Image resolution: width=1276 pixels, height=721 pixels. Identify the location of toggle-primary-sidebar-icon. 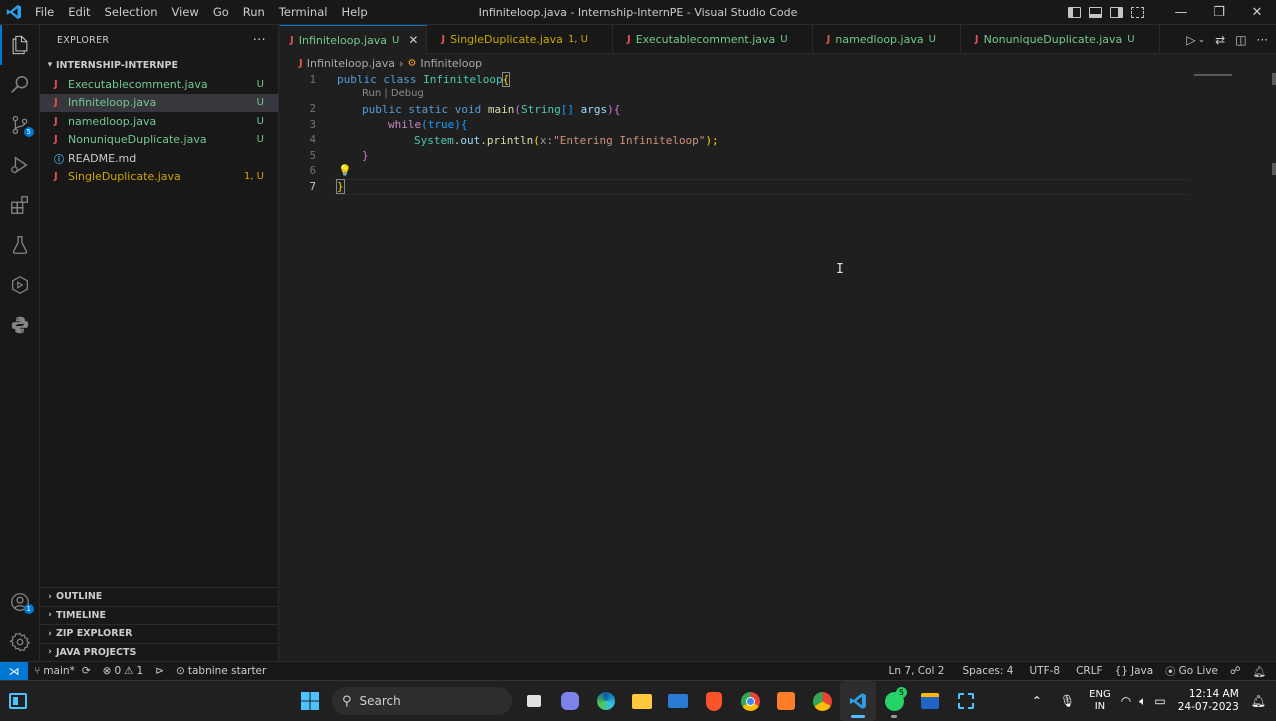
(1074, 12).